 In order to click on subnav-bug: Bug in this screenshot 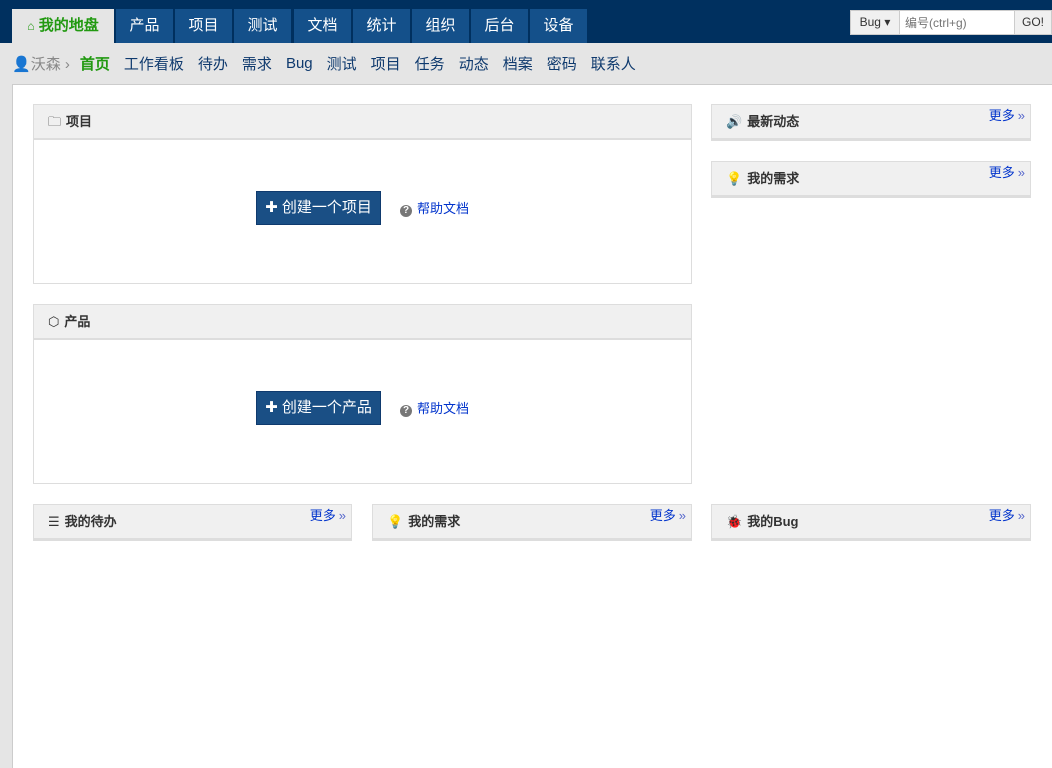, I will do `click(299, 63)`.